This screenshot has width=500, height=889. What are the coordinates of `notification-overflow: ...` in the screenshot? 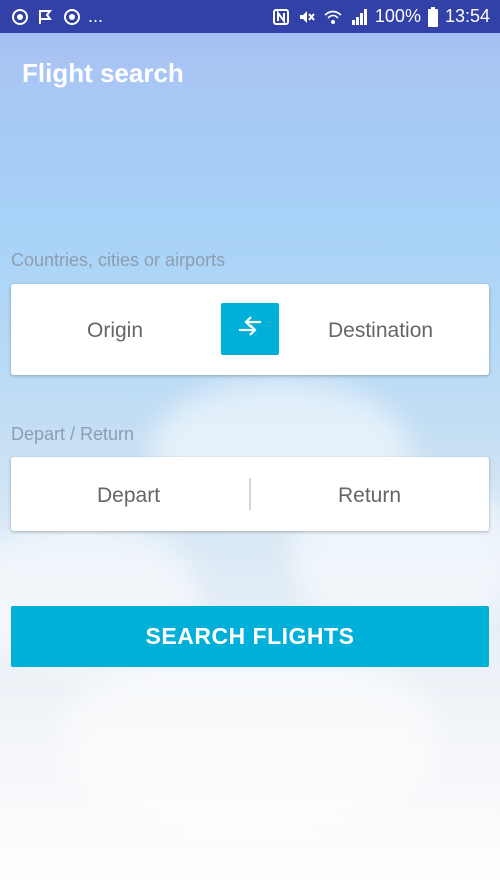 It's located at (96, 16).